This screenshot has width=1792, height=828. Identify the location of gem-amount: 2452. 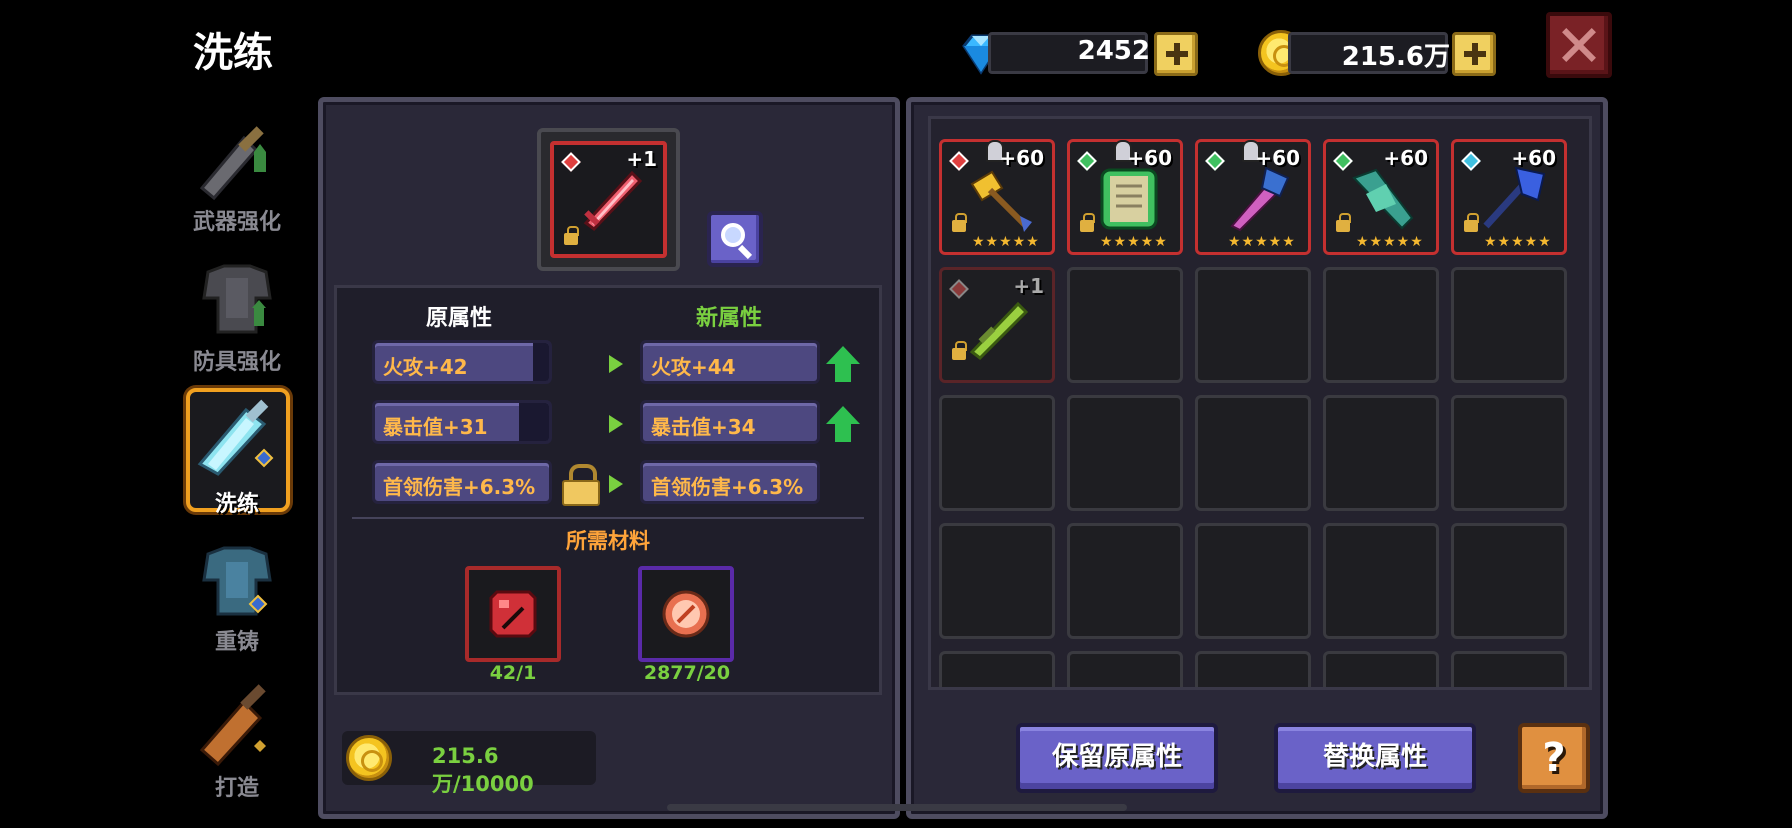
(1113, 51).